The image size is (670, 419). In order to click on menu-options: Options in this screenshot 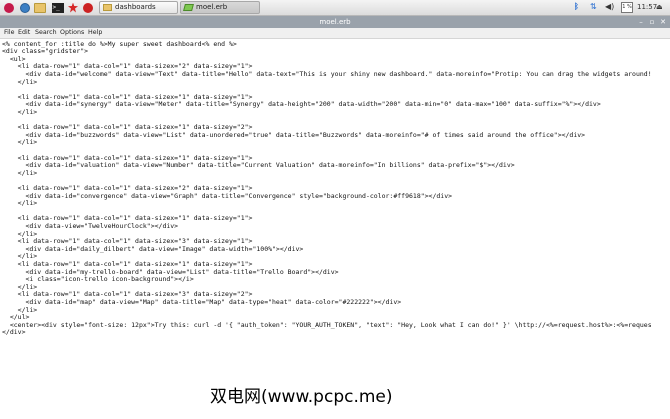, I will do `click(72, 33)`.